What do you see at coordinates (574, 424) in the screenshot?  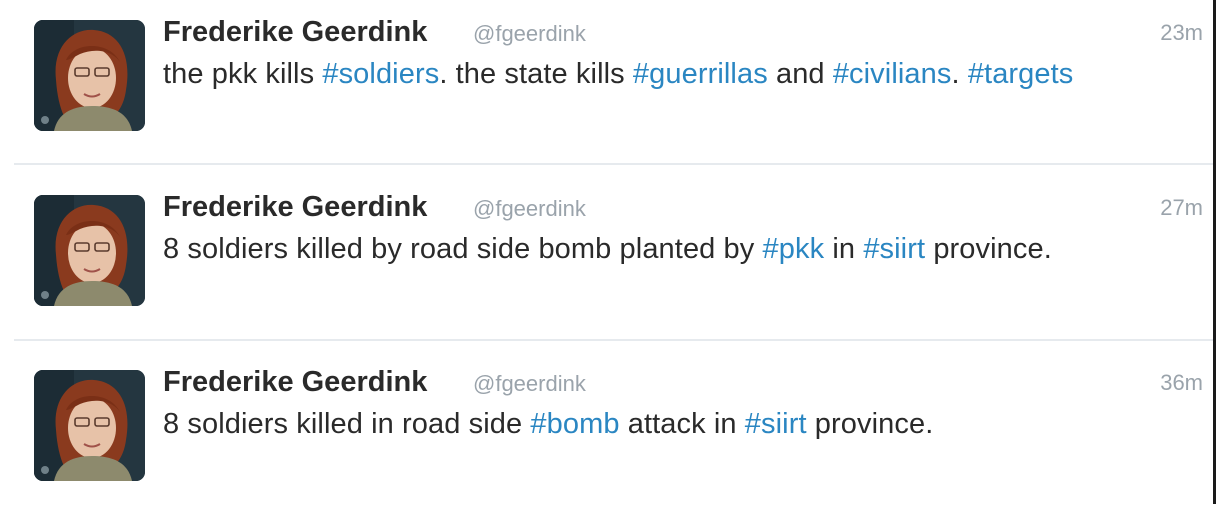 I see `hashtag-link: #bomb` at bounding box center [574, 424].